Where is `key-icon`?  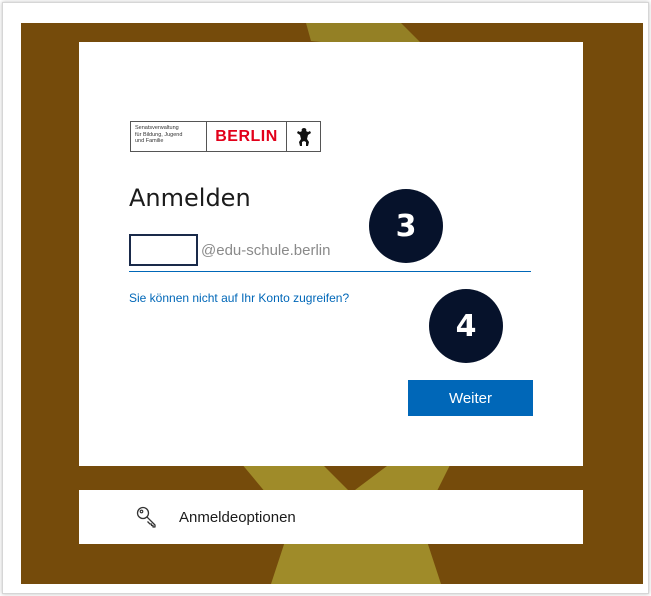 key-icon is located at coordinates (146, 517).